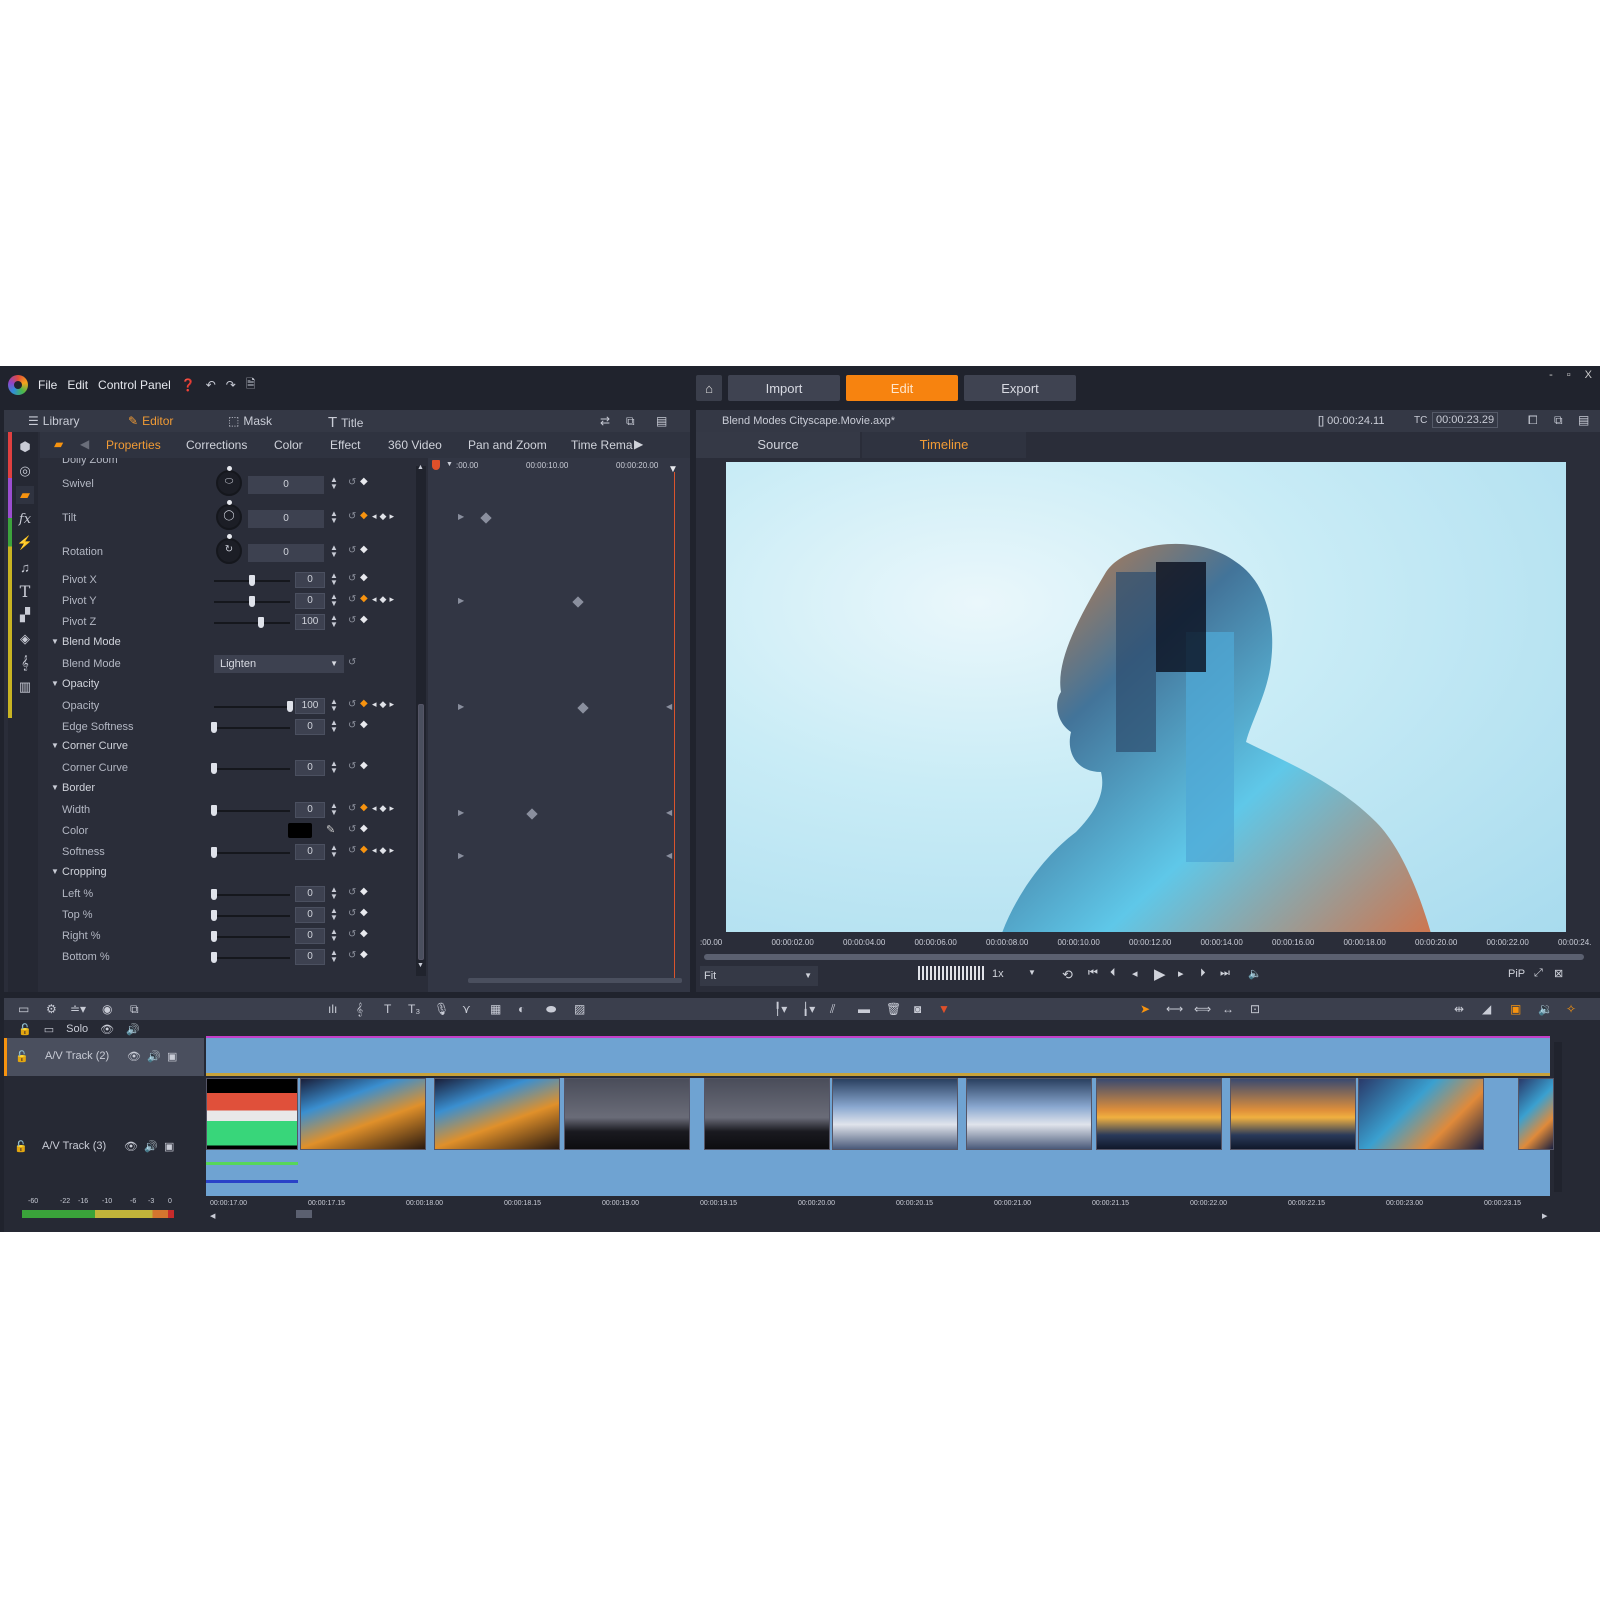 The height and width of the screenshot is (1600, 1600). I want to click on edge-softness-slider, so click(250, 727).